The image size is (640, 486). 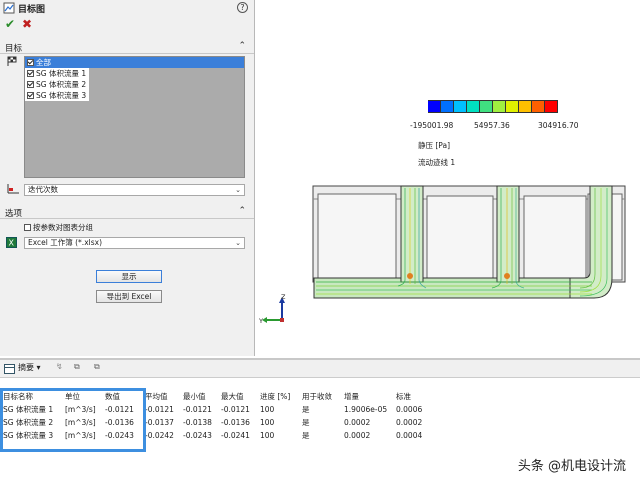 What do you see at coordinates (159, 422) in the screenshot?
I see `table-cell: -0.0137` at bounding box center [159, 422].